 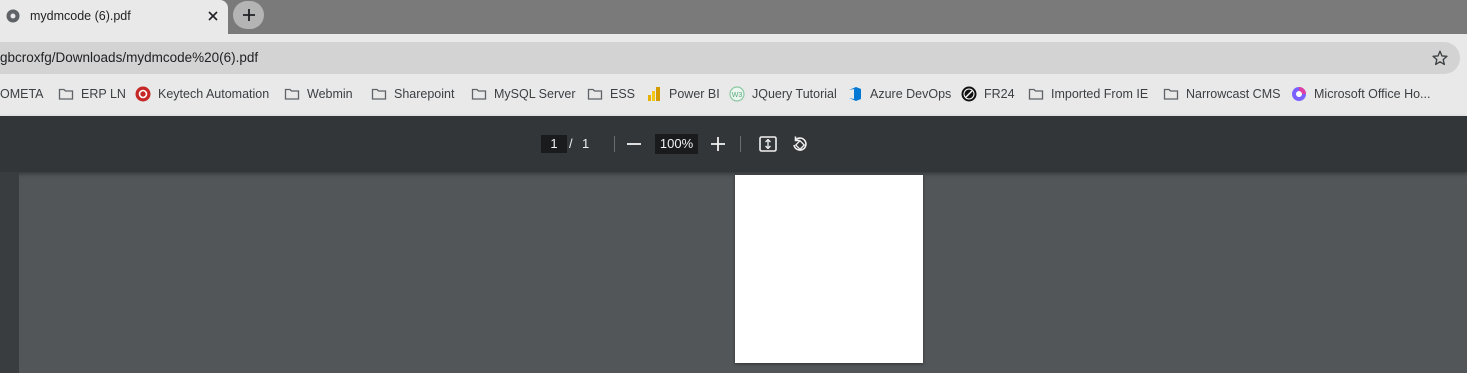 I want to click on bookmark-label: Imported From IE, so click(x=1100, y=94).